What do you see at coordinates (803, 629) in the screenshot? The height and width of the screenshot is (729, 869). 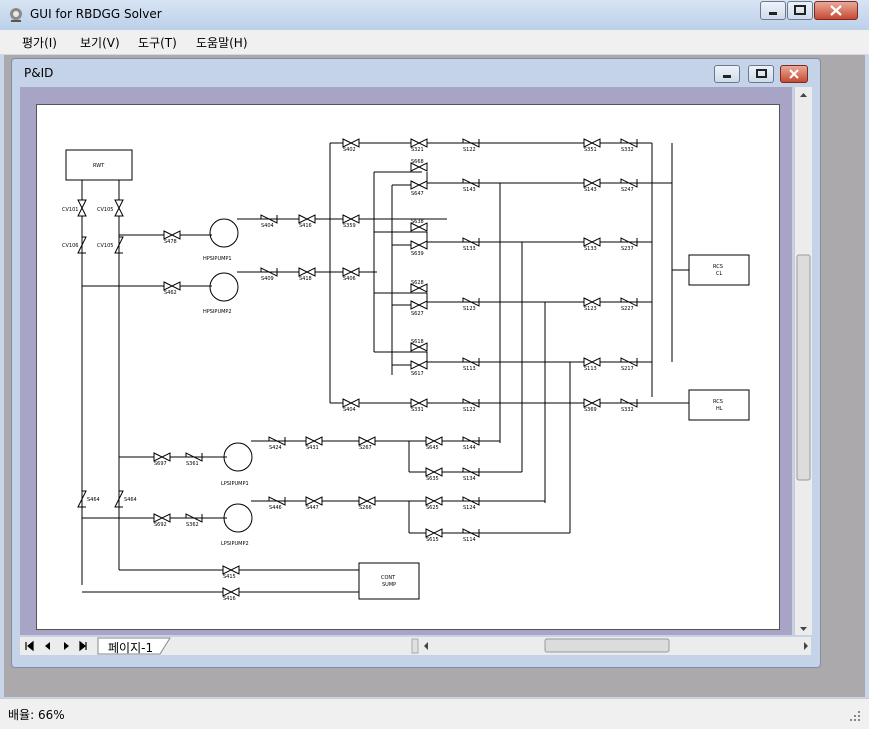 I see `scroll-down-icon` at bounding box center [803, 629].